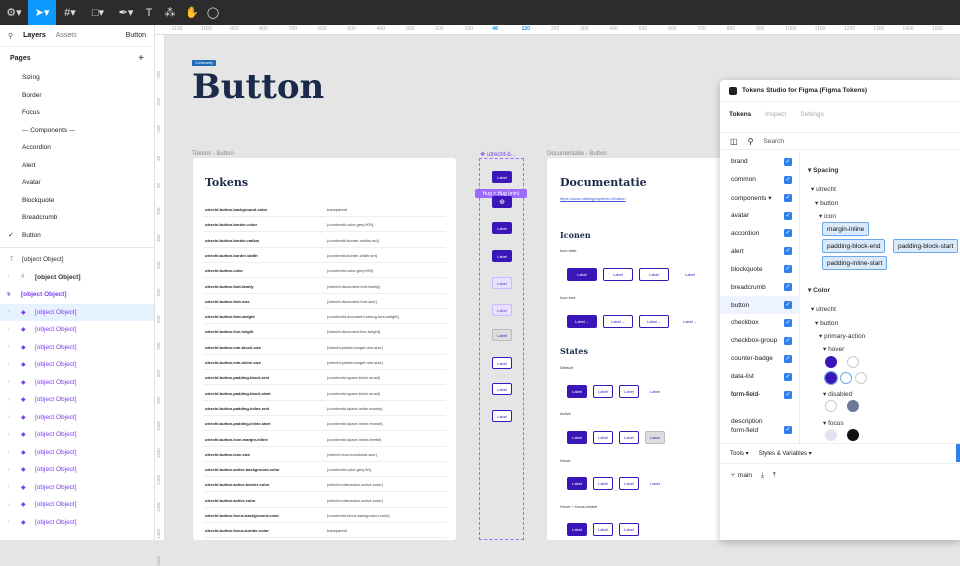 The height and width of the screenshot is (566, 960). Describe the element at coordinates (926, 246) in the screenshot. I see `token-pill: padding-block-start` at that location.